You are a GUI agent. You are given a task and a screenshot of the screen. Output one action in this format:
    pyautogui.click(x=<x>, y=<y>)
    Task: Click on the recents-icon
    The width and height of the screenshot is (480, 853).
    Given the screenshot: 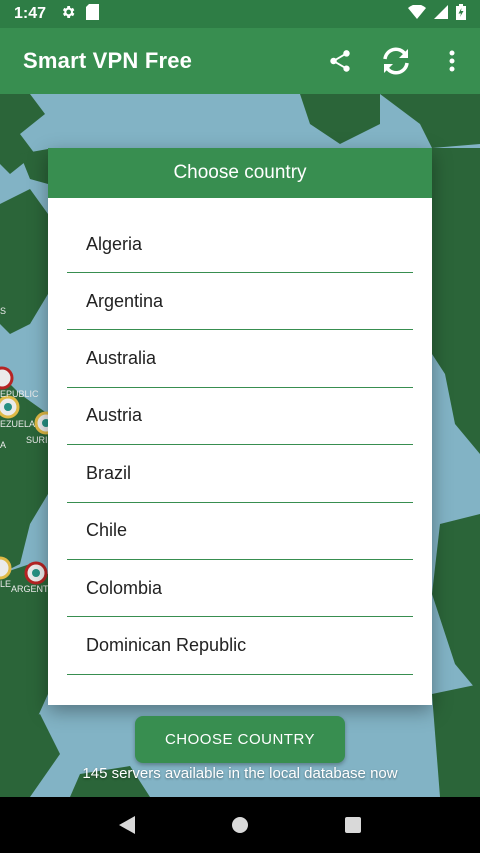 What is the action you would take?
    pyautogui.click(x=353, y=825)
    